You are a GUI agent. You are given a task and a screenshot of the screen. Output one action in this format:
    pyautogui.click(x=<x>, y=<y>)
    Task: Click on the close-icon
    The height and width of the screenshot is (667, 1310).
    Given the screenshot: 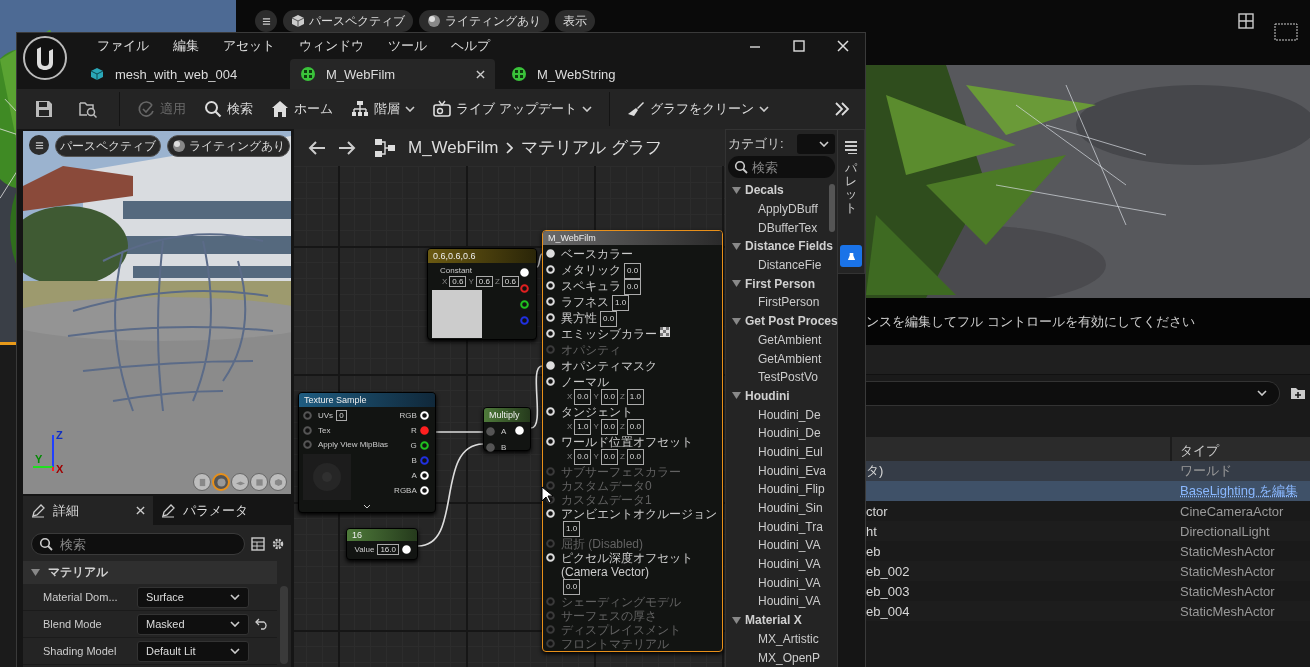 What is the action you would take?
    pyautogui.click(x=843, y=46)
    